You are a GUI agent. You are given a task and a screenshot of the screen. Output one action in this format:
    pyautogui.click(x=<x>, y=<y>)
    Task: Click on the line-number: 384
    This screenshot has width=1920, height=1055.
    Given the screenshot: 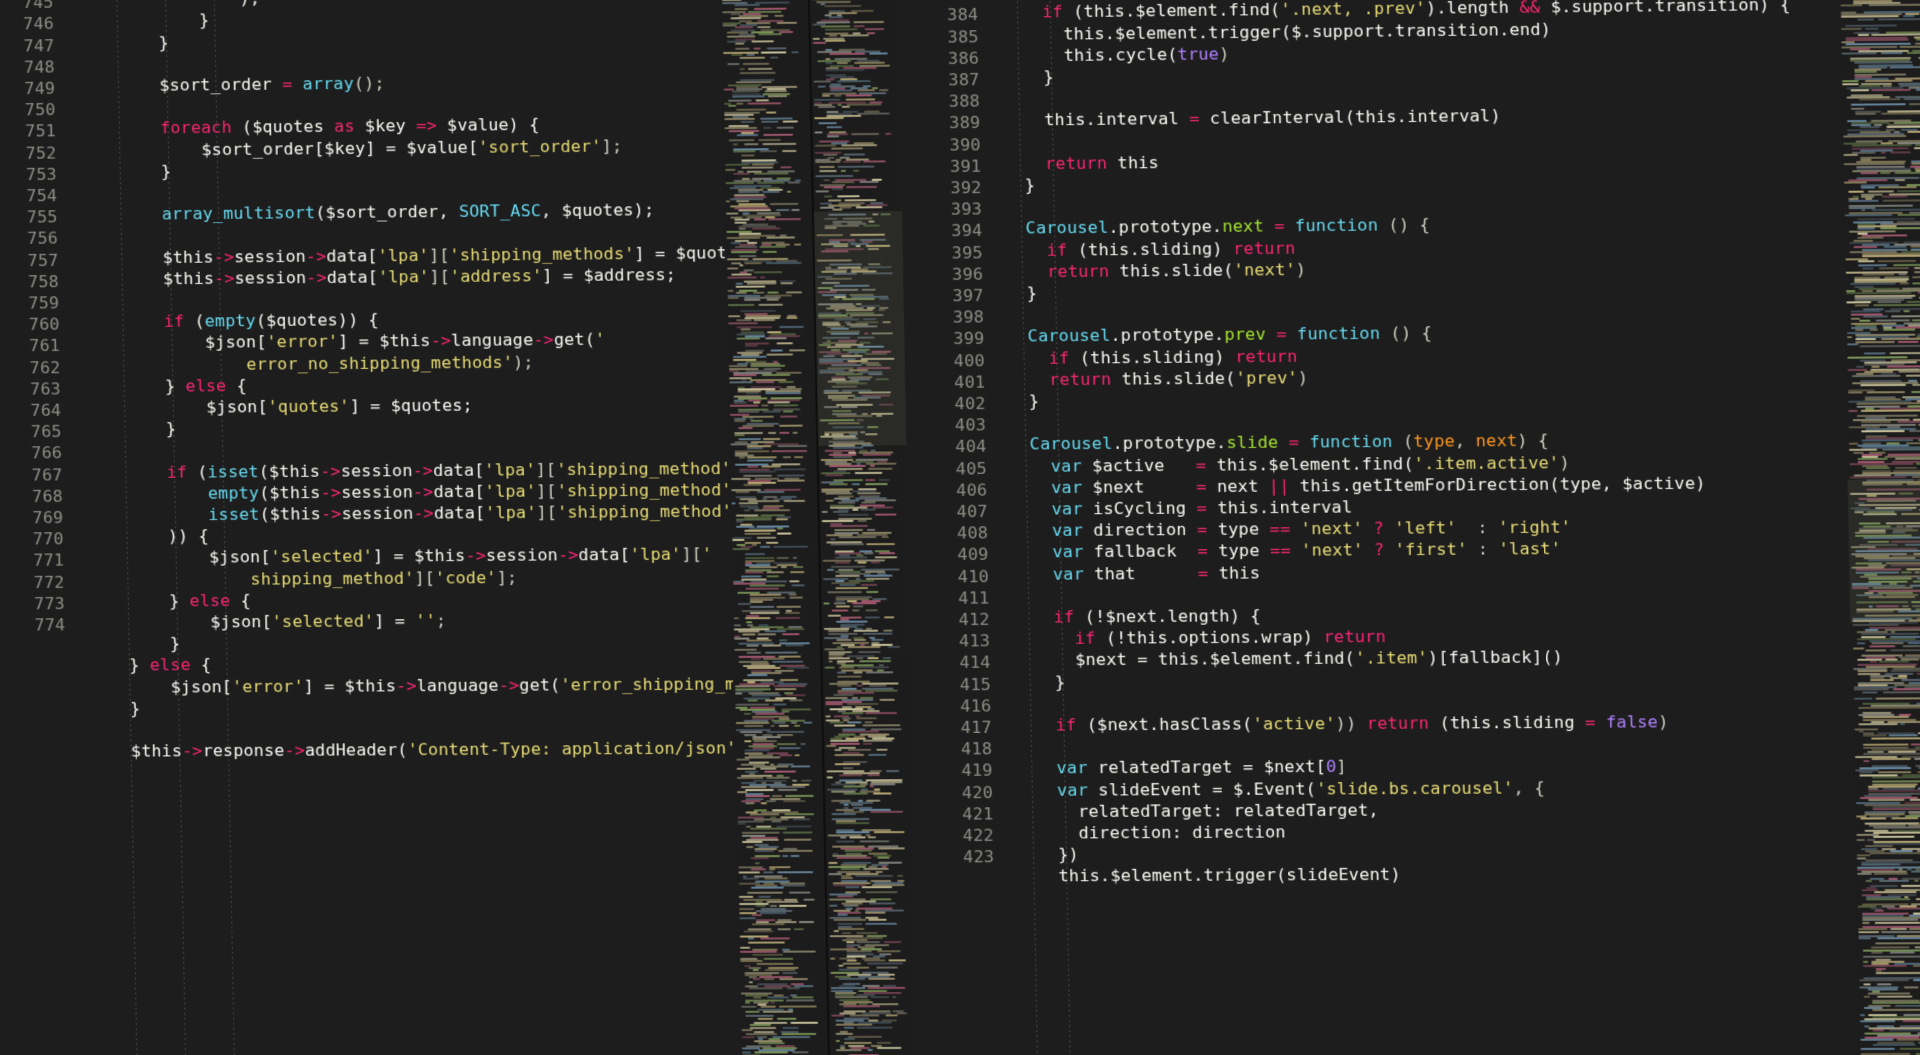 What is the action you would take?
    pyautogui.click(x=962, y=15)
    